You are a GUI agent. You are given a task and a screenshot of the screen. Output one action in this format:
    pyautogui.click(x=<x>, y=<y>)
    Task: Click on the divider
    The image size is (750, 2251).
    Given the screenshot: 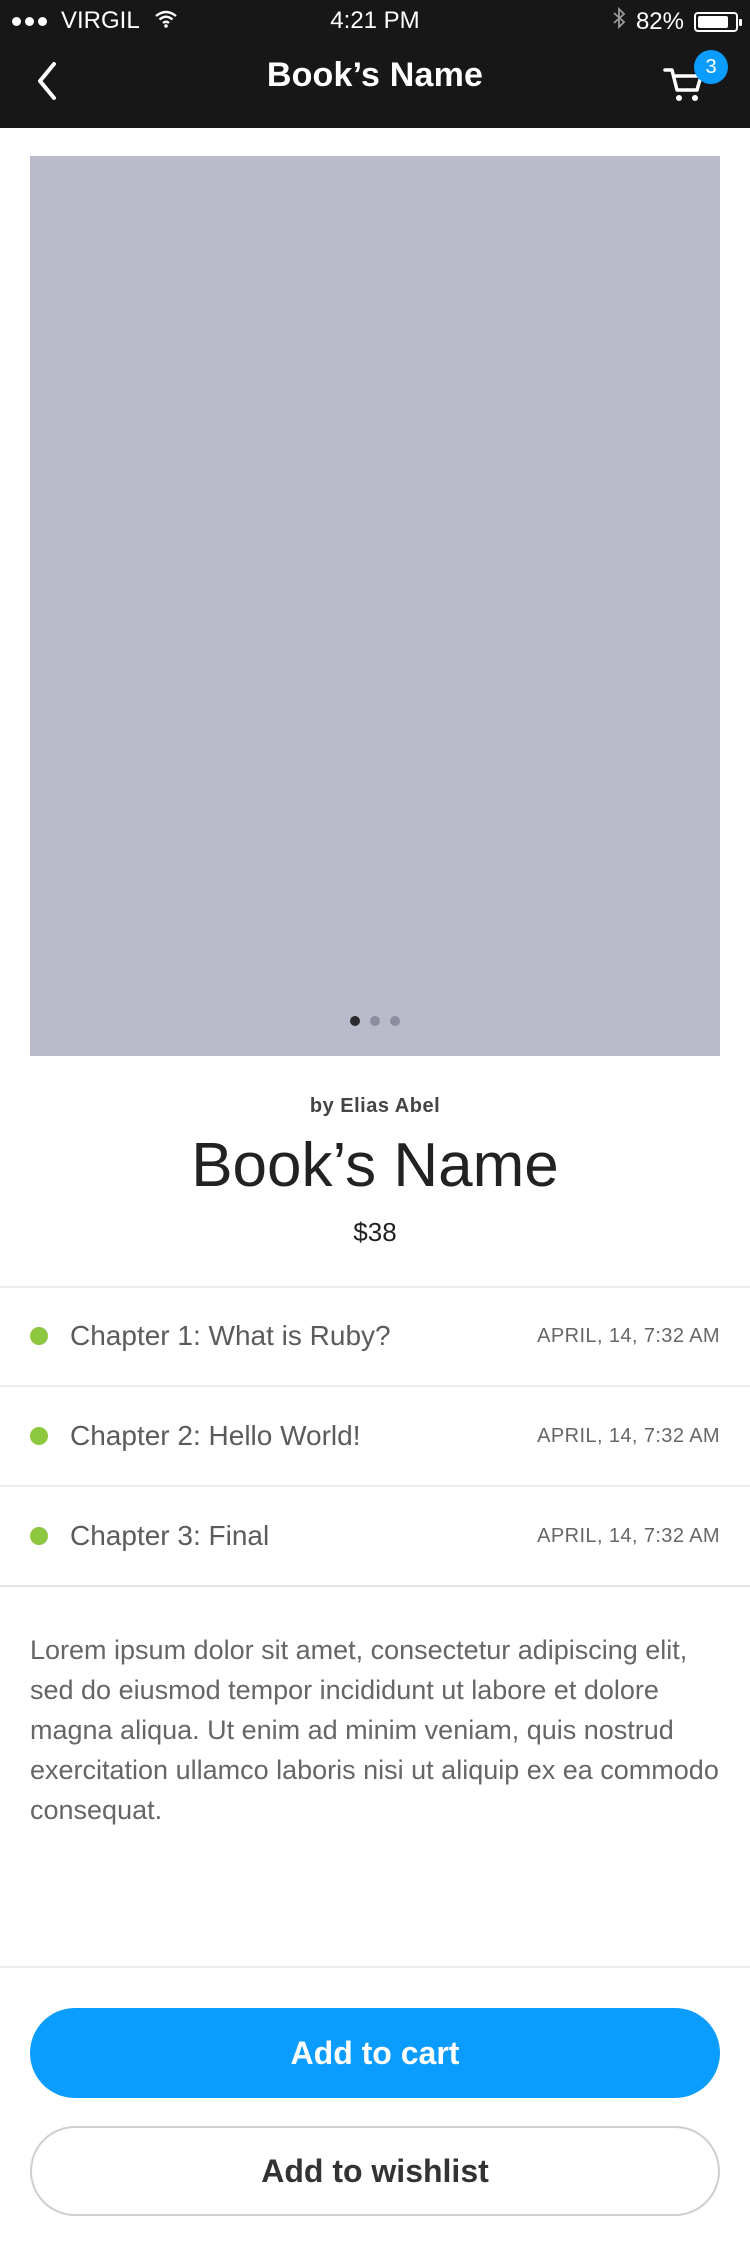 What is the action you would take?
    pyautogui.click(x=375, y=1967)
    